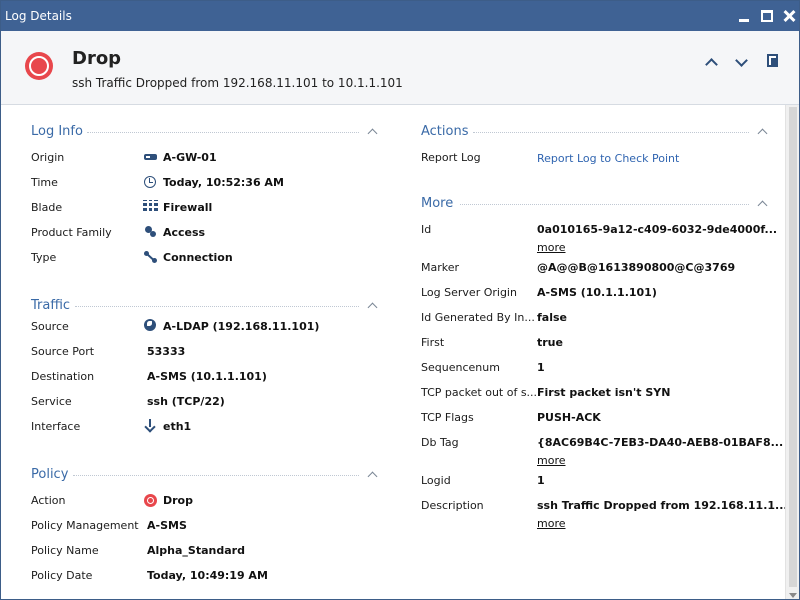 Image resolution: width=800 pixels, height=600 pixels. I want to click on field-value-policy-management: A-SMS, so click(167, 525).